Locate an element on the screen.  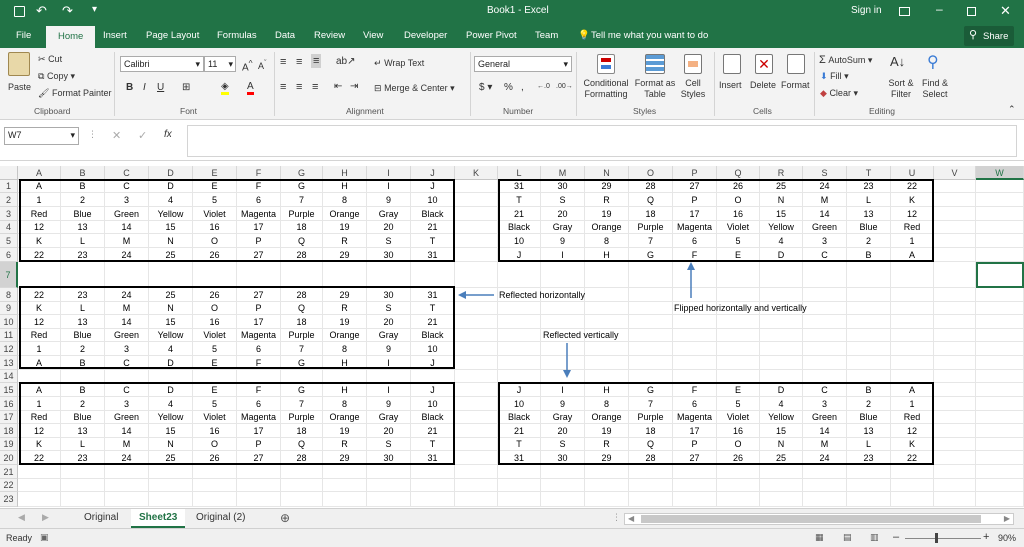
cell-V18 is located at coordinates (955, 431).